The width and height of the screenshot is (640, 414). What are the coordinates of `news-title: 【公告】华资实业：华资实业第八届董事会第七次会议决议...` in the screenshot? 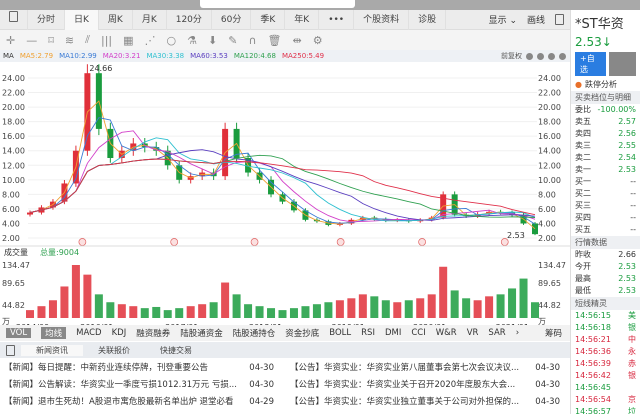 It's located at (405, 368).